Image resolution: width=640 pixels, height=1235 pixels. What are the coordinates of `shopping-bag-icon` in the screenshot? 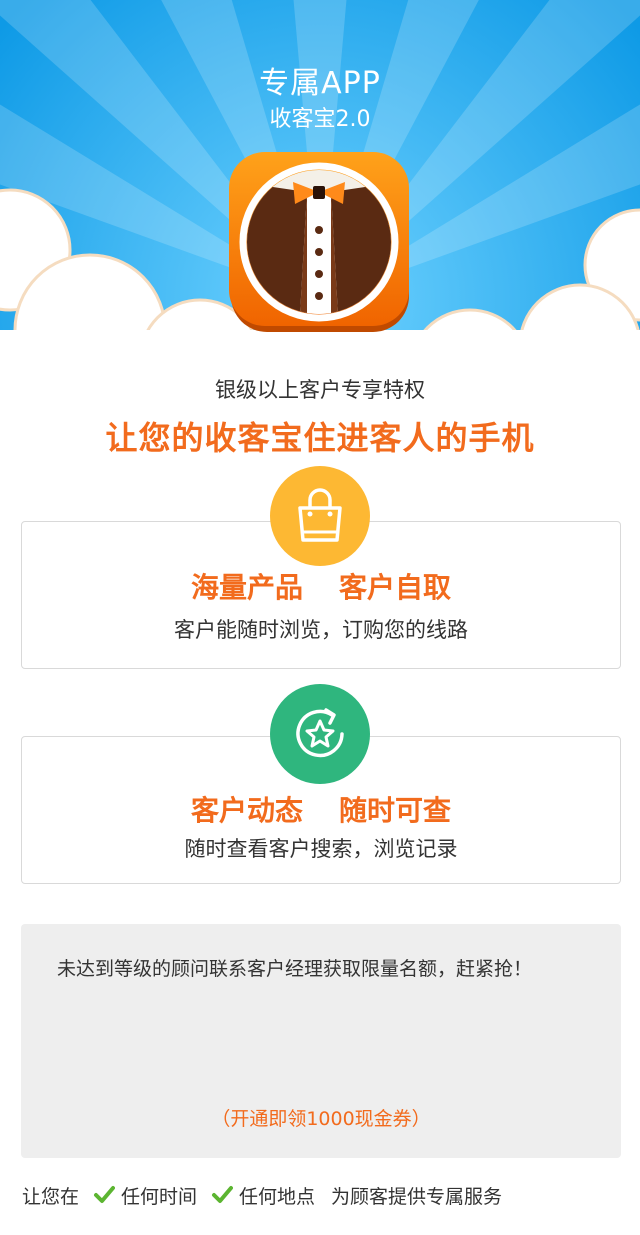 It's located at (320, 516).